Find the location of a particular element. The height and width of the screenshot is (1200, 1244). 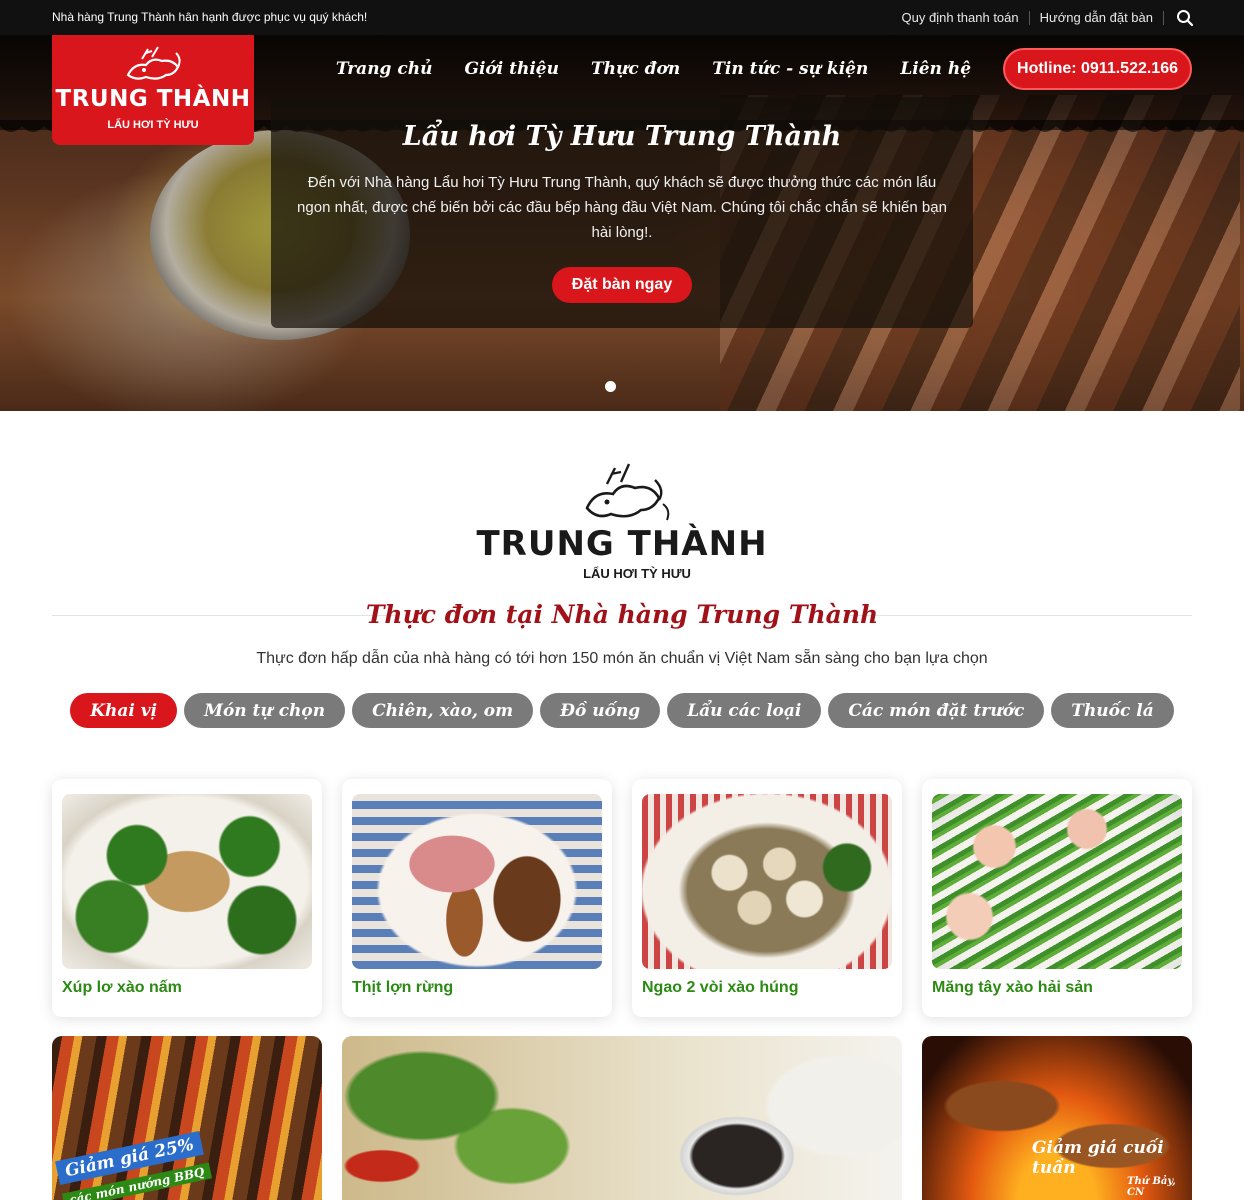

slider-dot is located at coordinates (610, 386).